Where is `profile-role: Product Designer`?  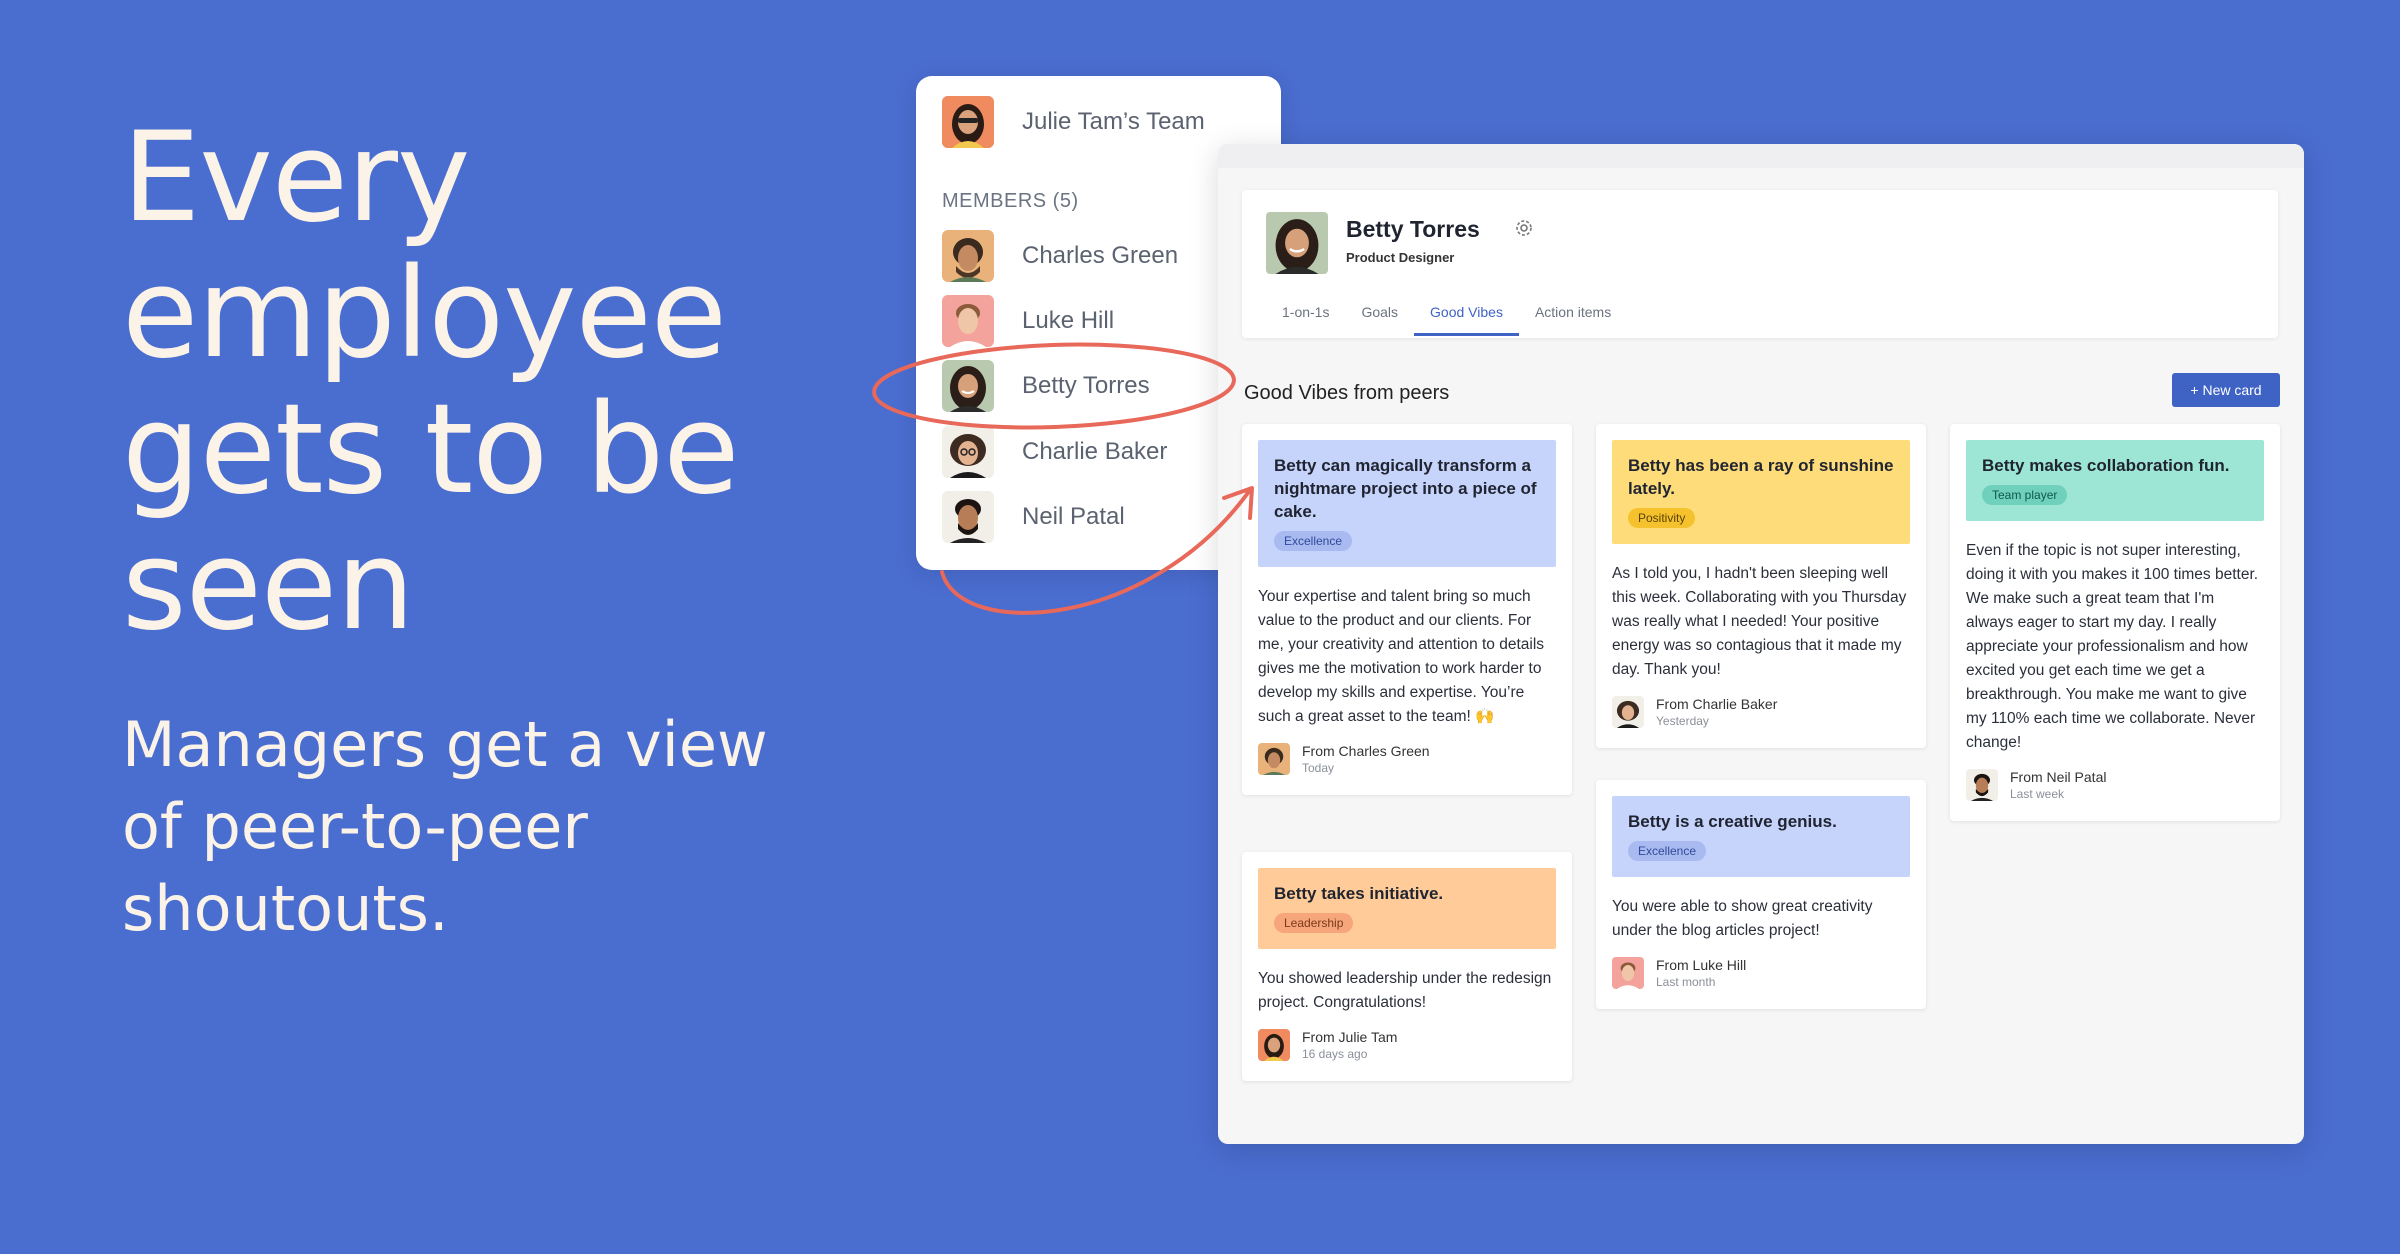
profile-role: Product Designer is located at coordinates (1400, 257).